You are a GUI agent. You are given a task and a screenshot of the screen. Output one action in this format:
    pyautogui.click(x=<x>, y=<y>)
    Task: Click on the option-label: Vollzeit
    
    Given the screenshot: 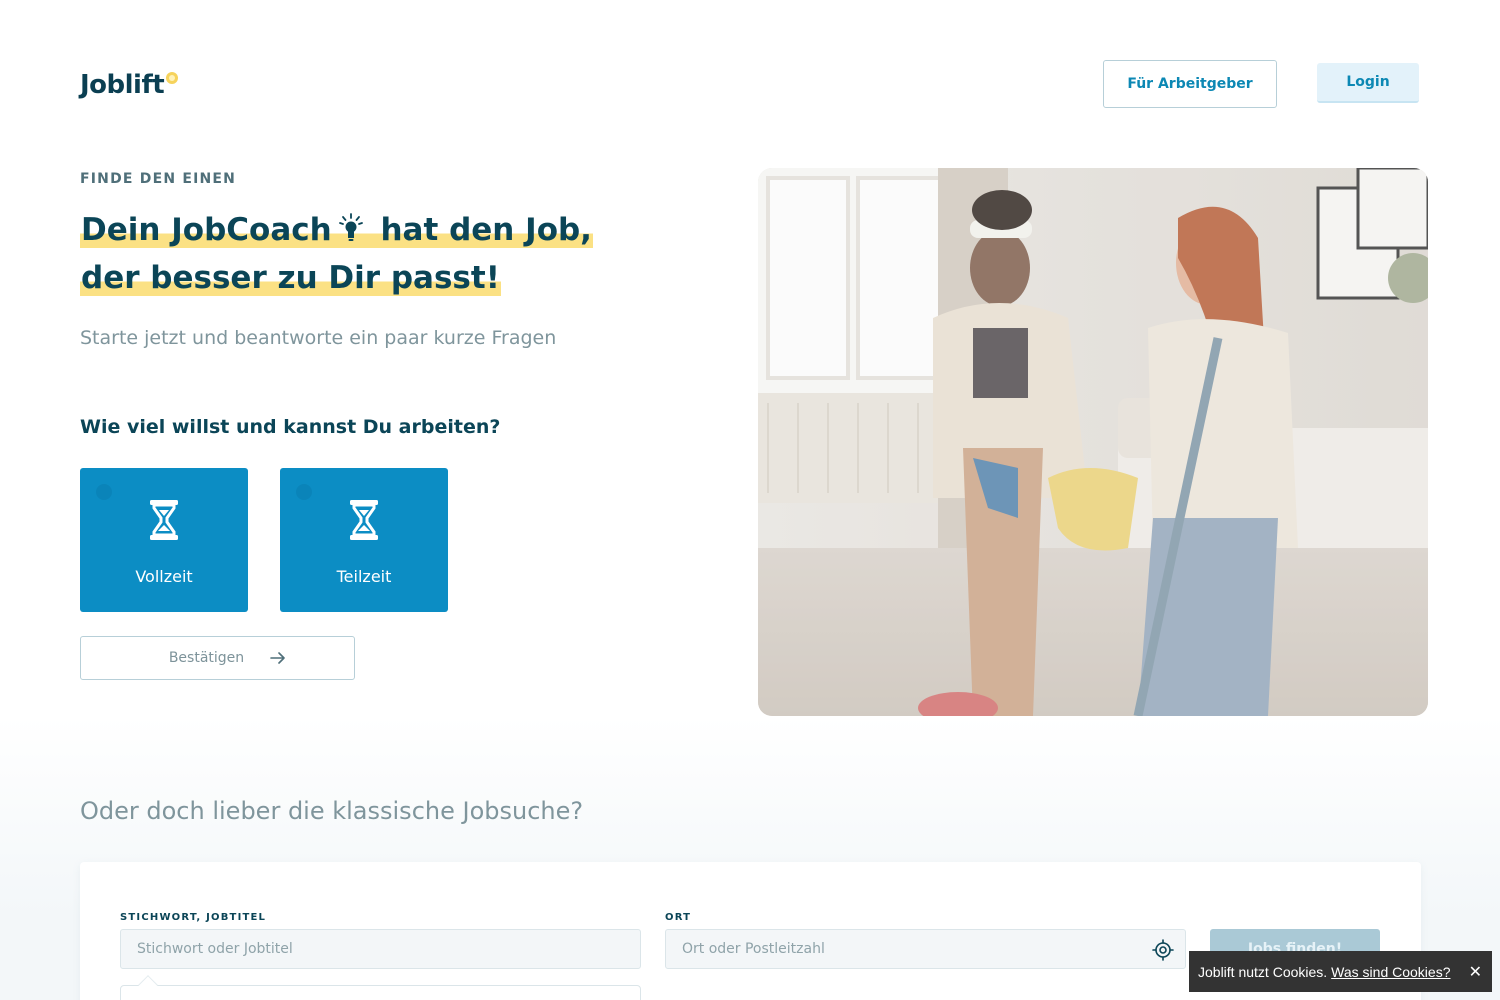 What is the action you would take?
    pyautogui.click(x=164, y=576)
    